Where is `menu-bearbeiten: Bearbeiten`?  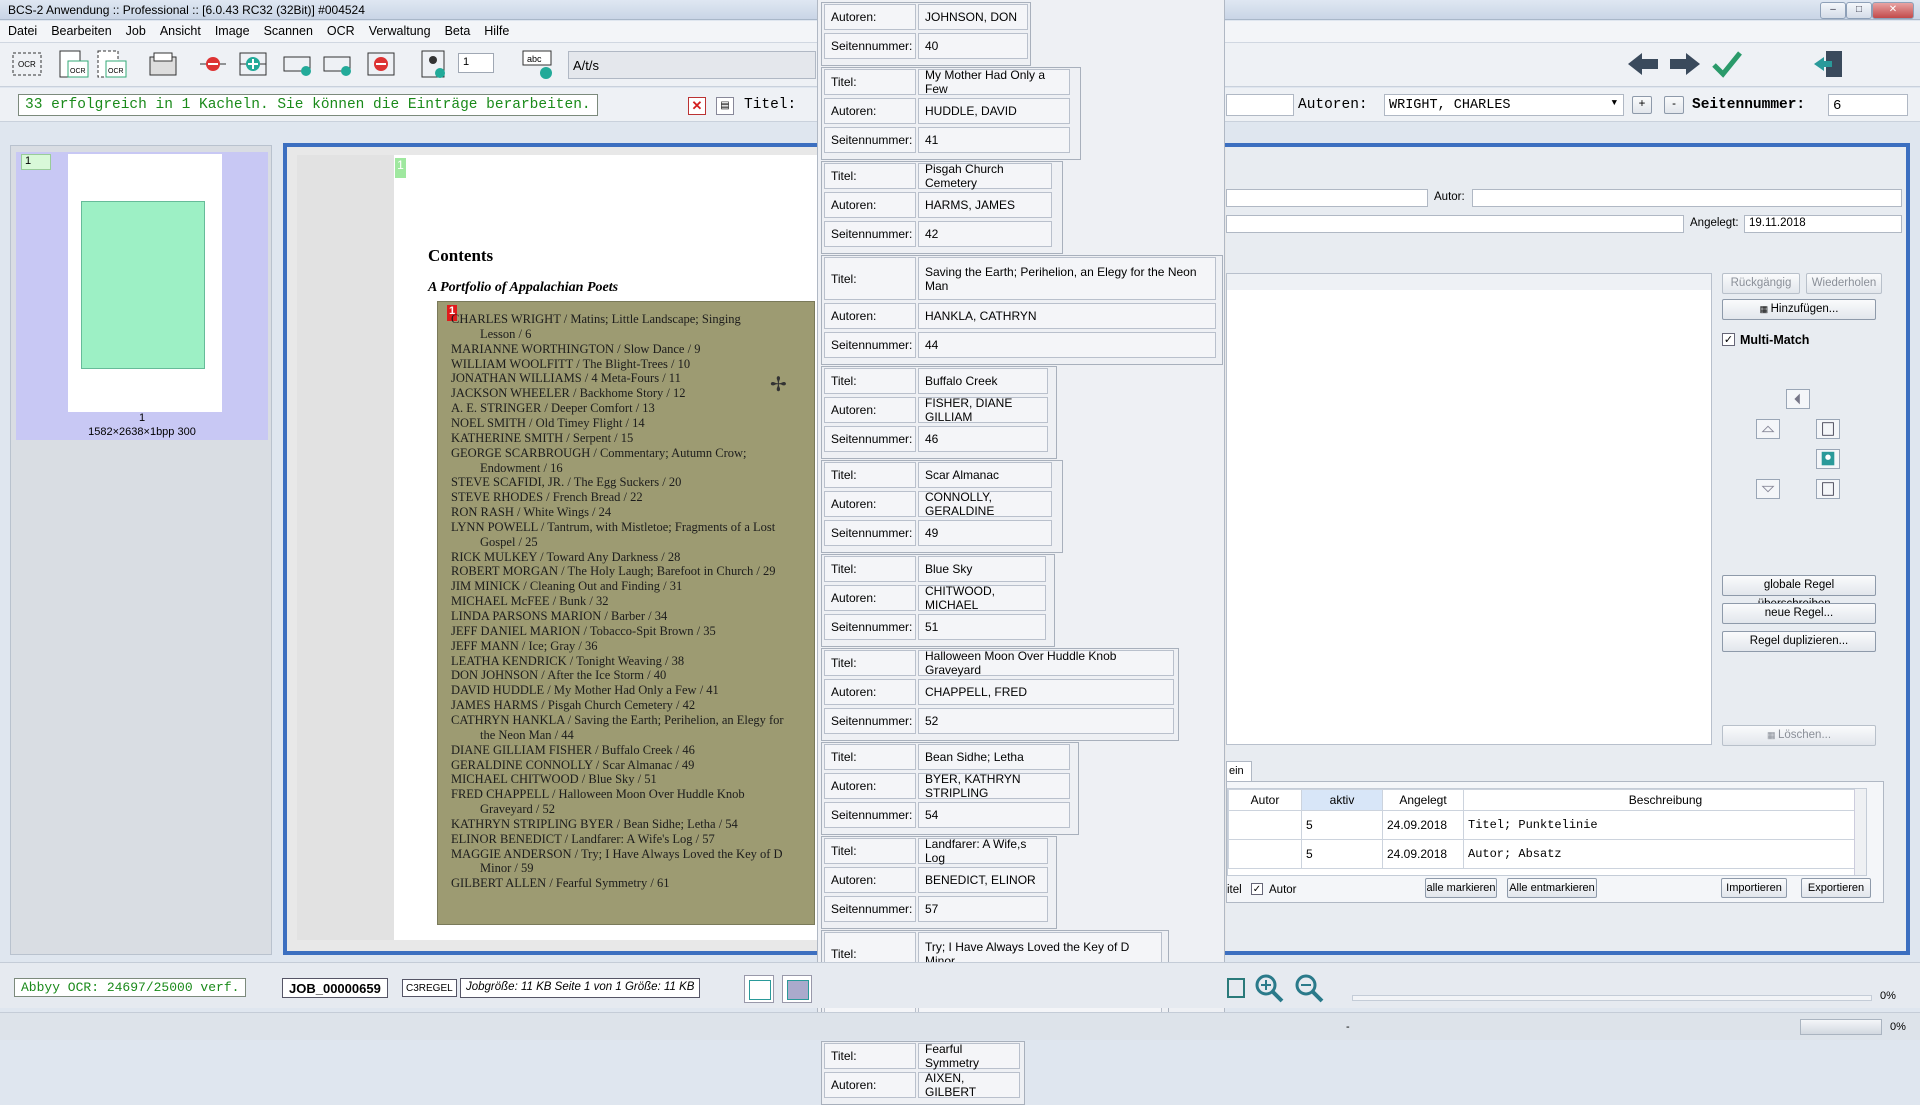 menu-bearbeiten: Bearbeiten is located at coordinates (80, 29).